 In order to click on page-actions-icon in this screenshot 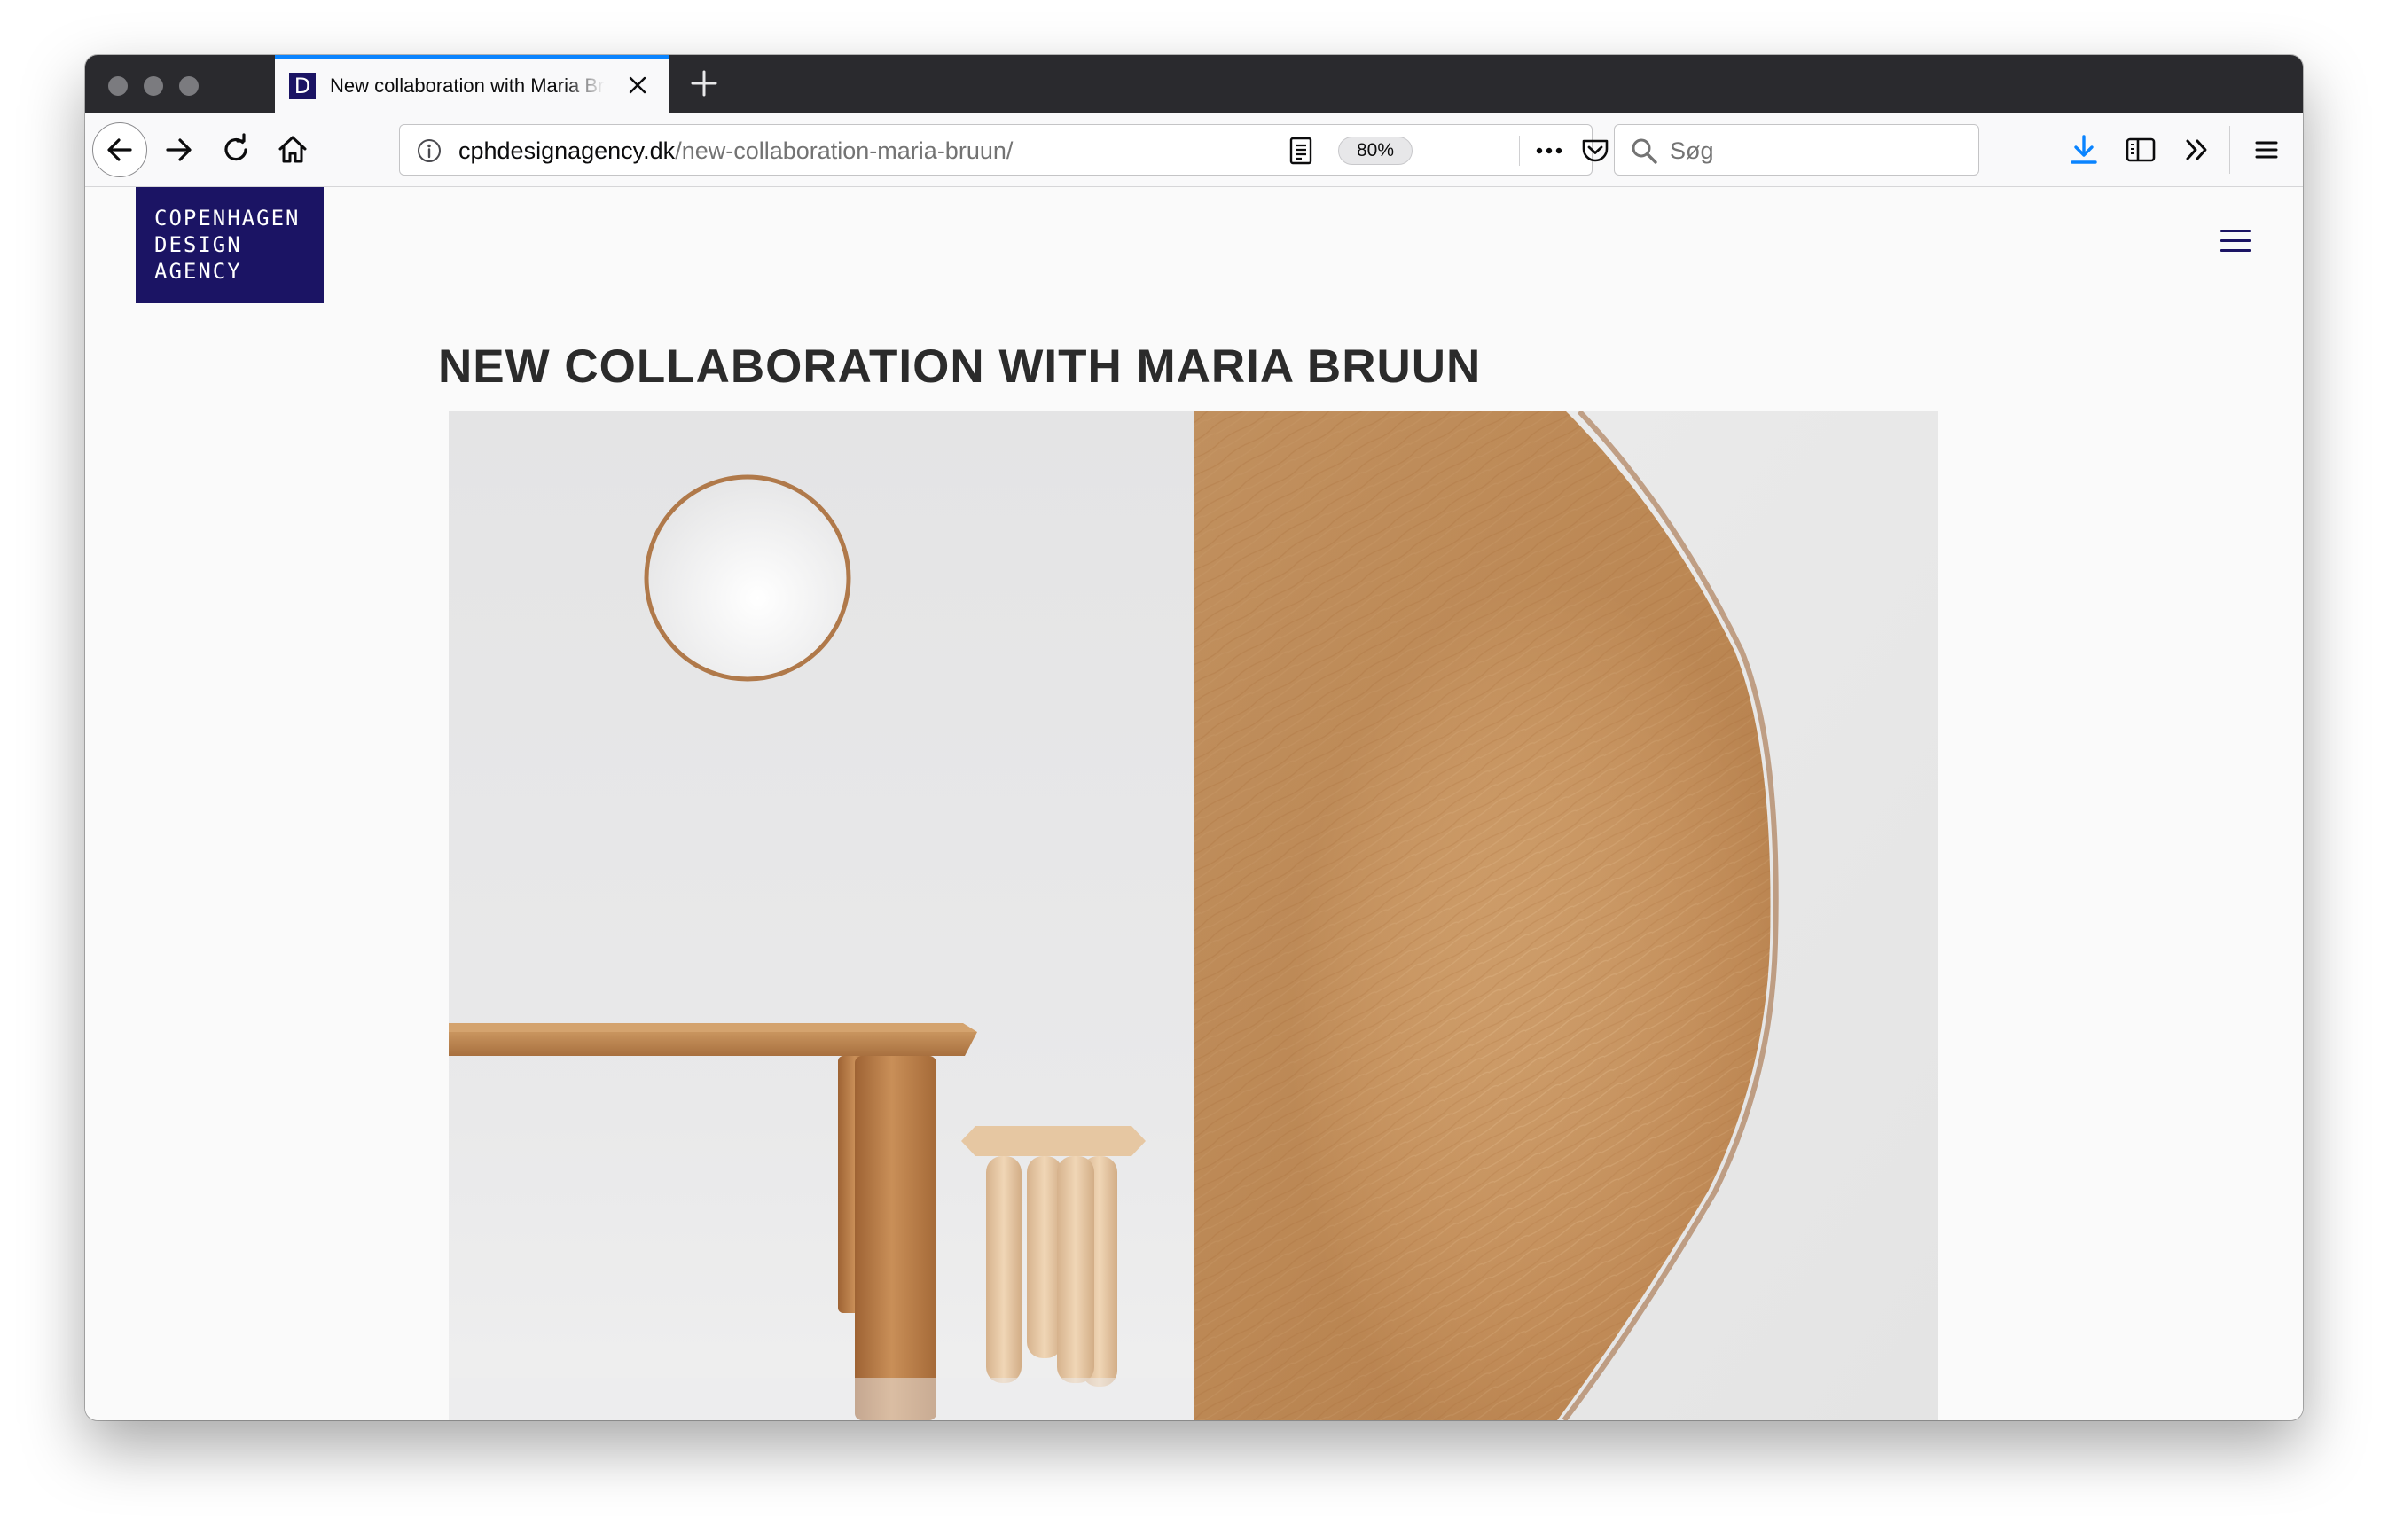, I will do `click(1549, 151)`.